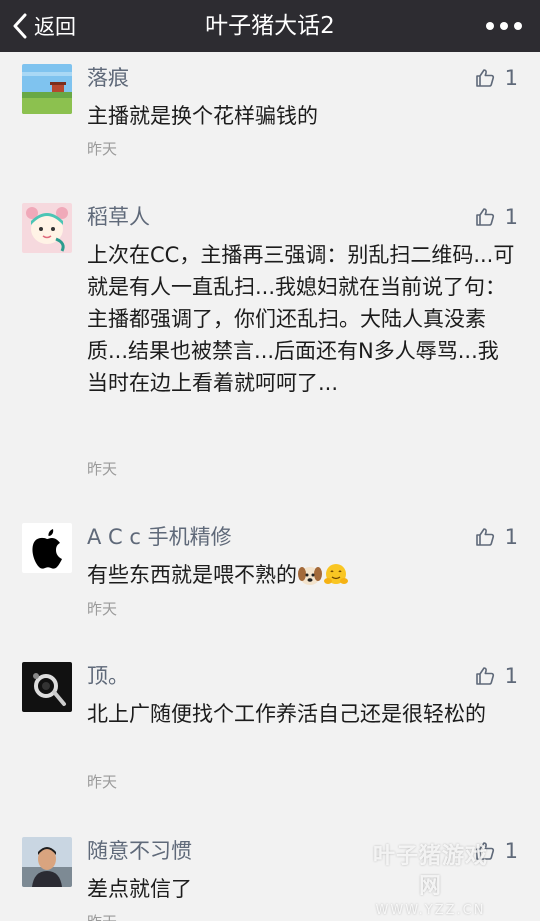 This screenshot has width=540, height=921. Describe the element at coordinates (286, 714) in the screenshot. I see `comment-text: 北上广随便找个工作养活自己还是很轻松的` at that location.